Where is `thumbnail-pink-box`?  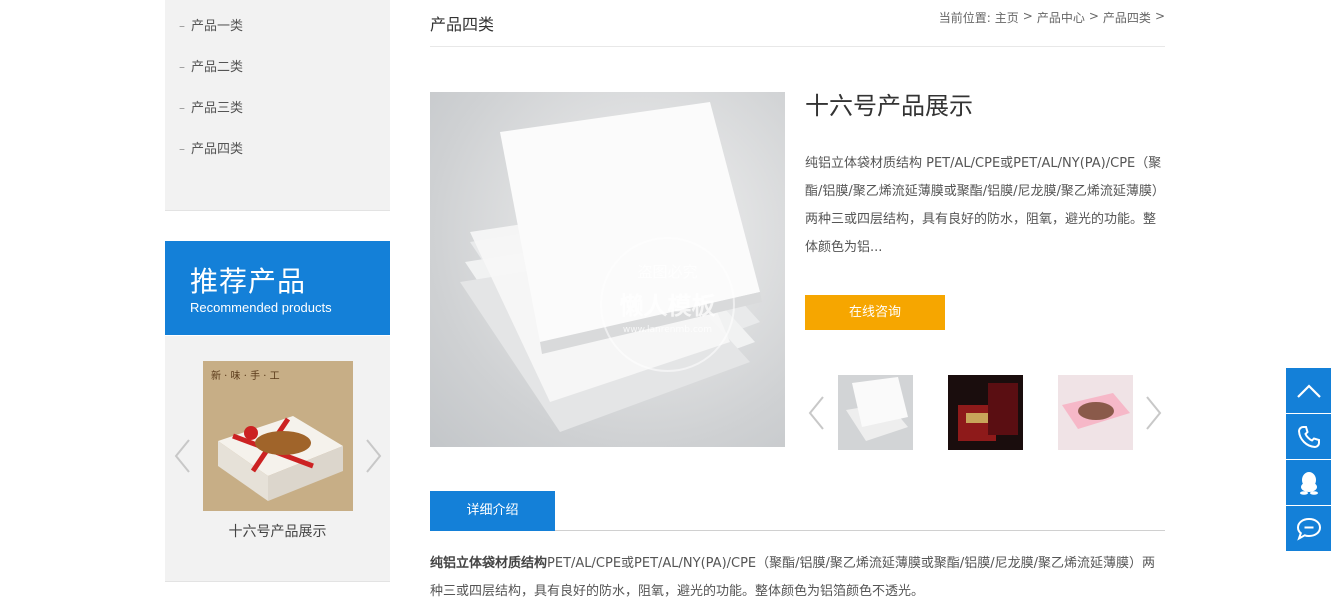
thumbnail-pink-box is located at coordinates (1095, 412).